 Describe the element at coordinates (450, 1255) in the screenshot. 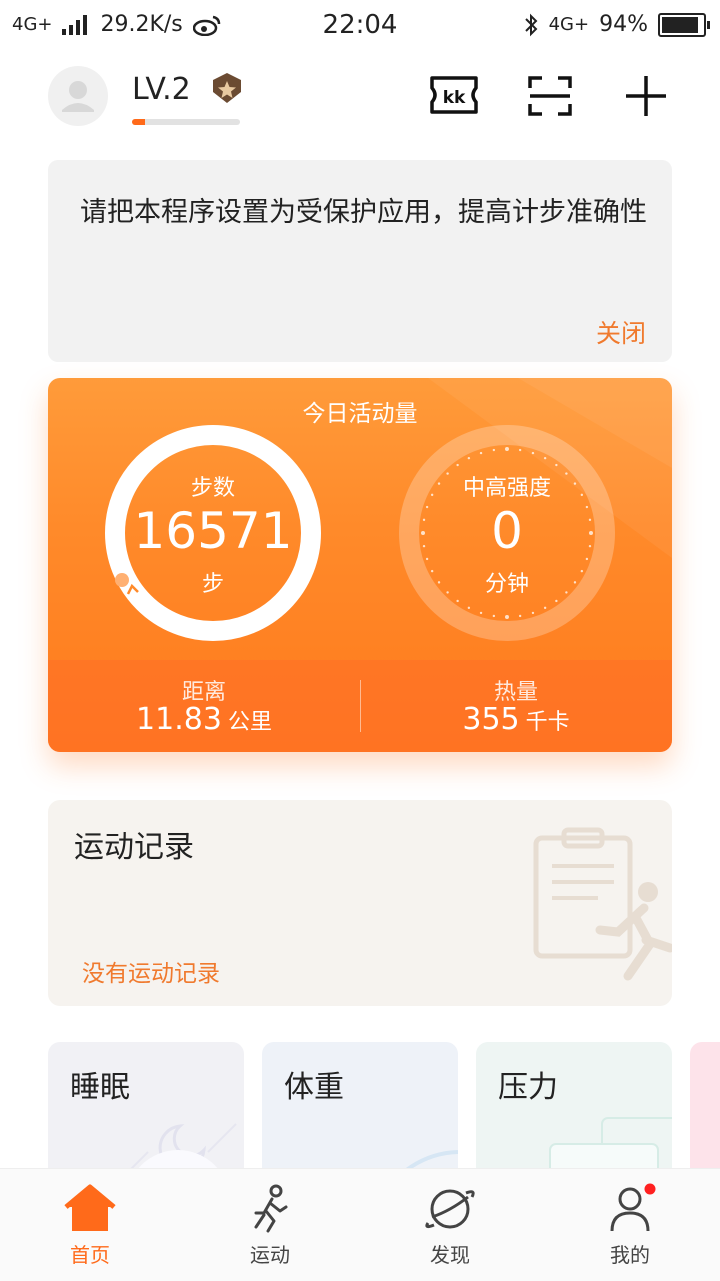

I see `nav-discover-label: 发现` at that location.